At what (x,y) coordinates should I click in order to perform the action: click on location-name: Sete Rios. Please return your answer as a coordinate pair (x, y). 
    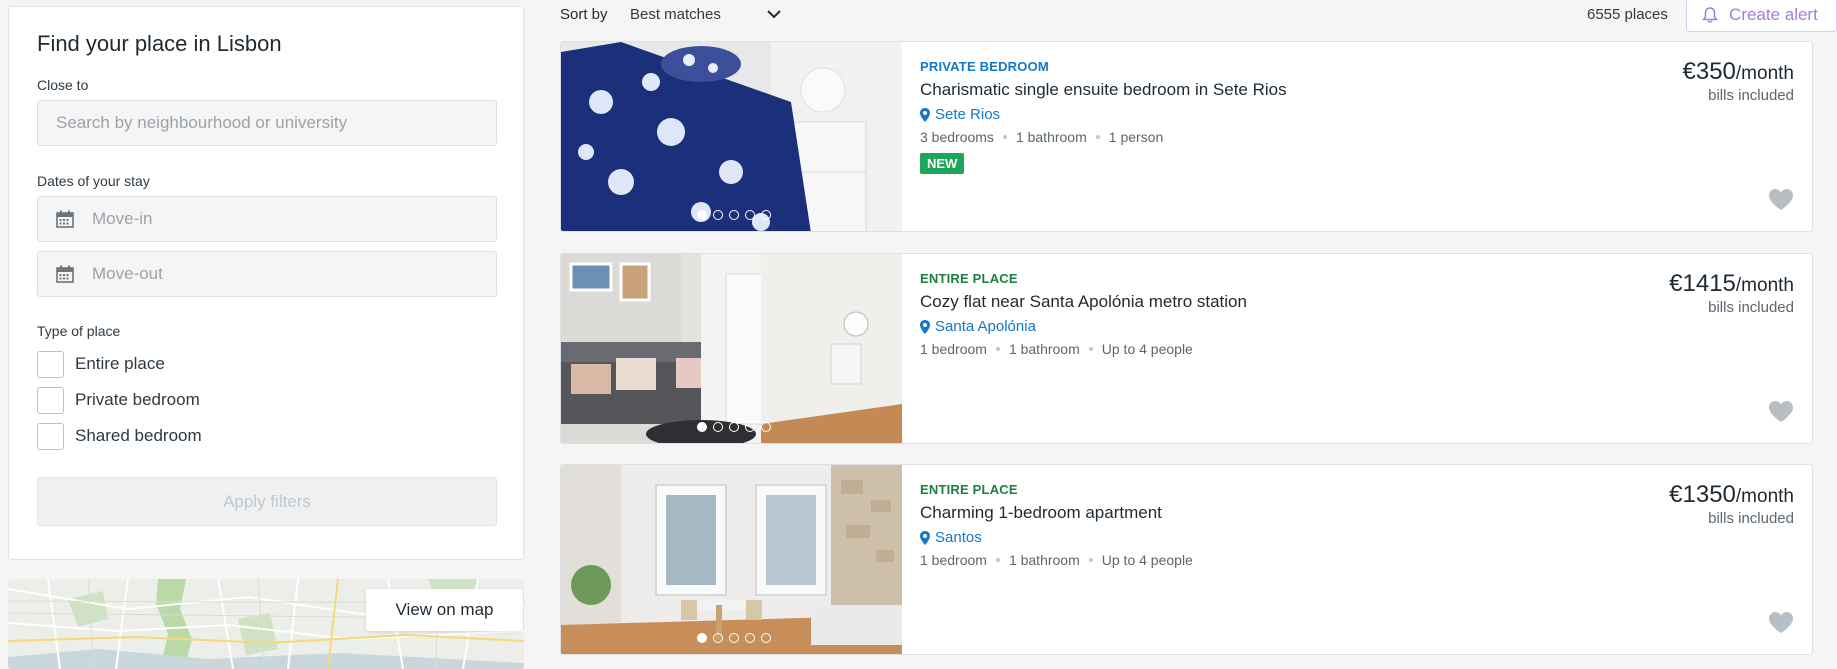
    Looking at the image, I should click on (968, 114).